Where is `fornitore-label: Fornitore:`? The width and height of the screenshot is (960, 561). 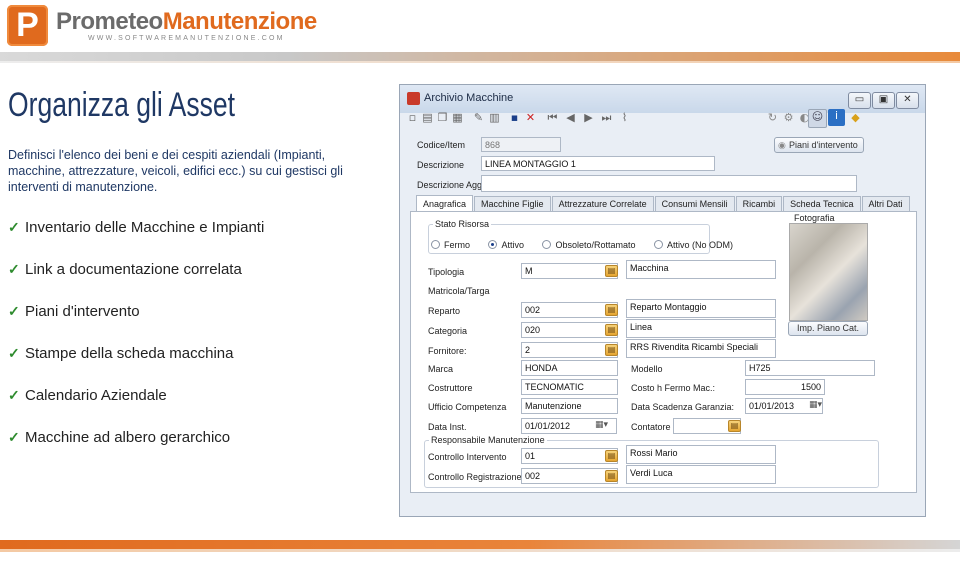
fornitore-label: Fornitore: is located at coordinates (447, 351).